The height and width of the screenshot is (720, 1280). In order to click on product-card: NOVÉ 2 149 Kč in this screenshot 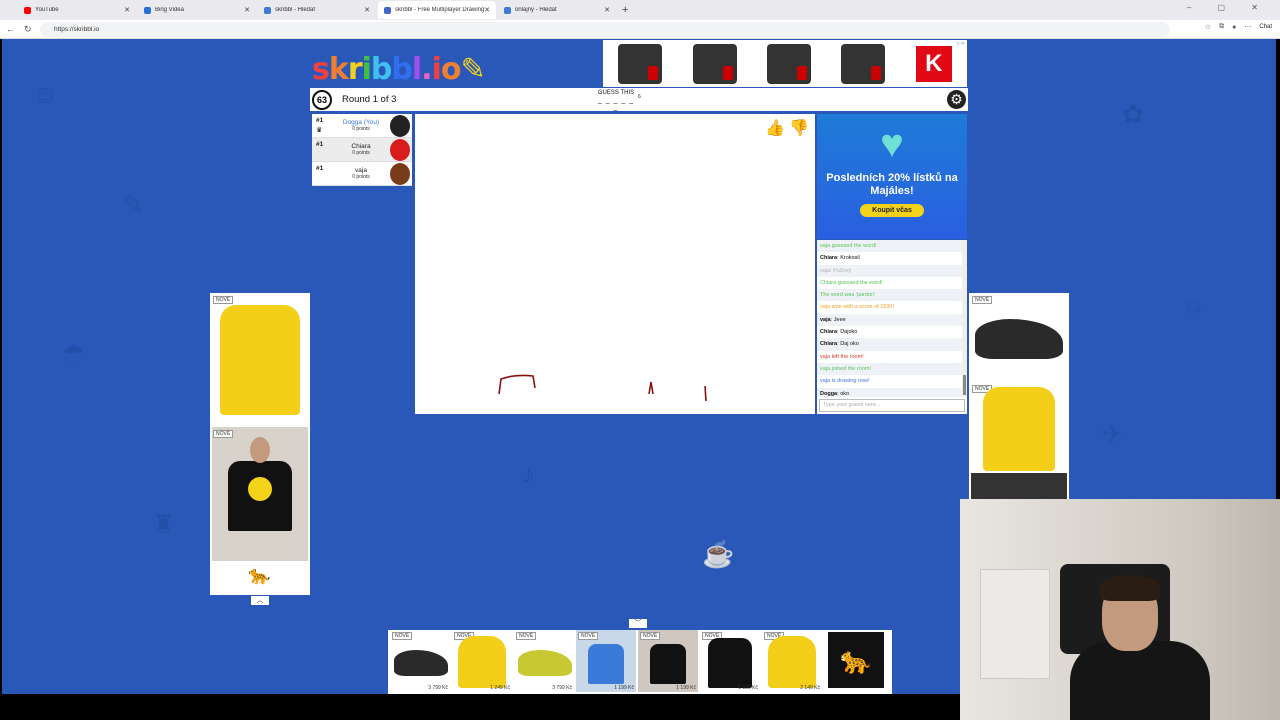, I will do `click(792, 661)`.